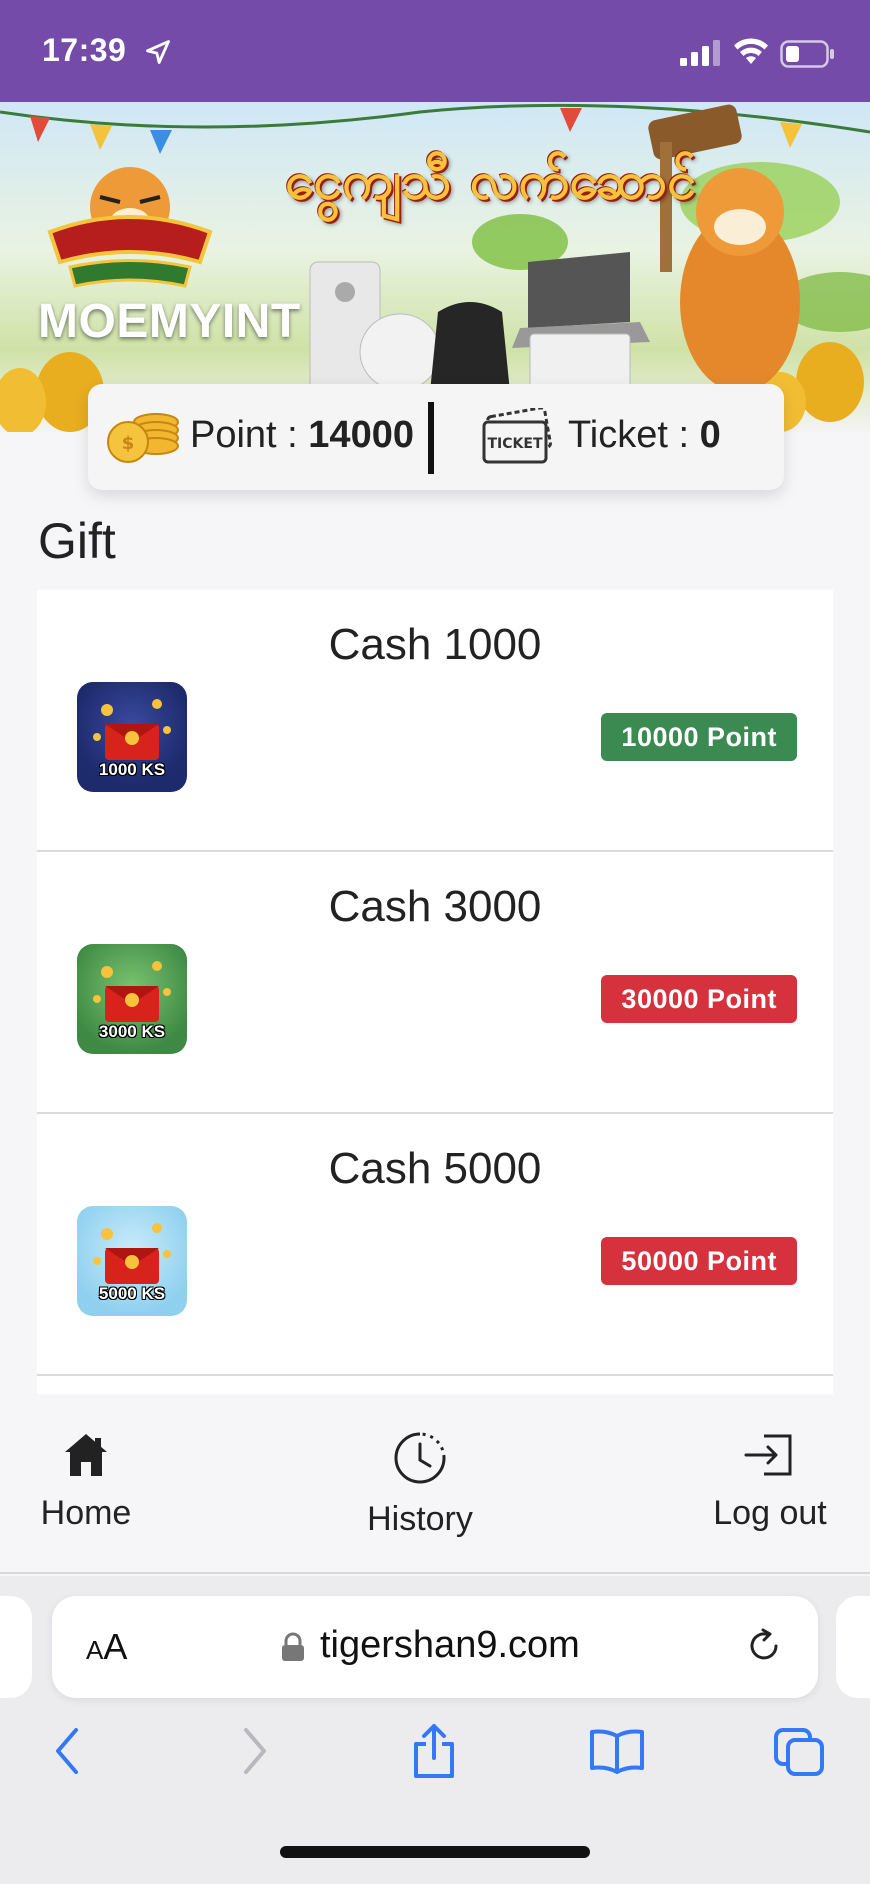  I want to click on lock-icon, so click(293, 1646).